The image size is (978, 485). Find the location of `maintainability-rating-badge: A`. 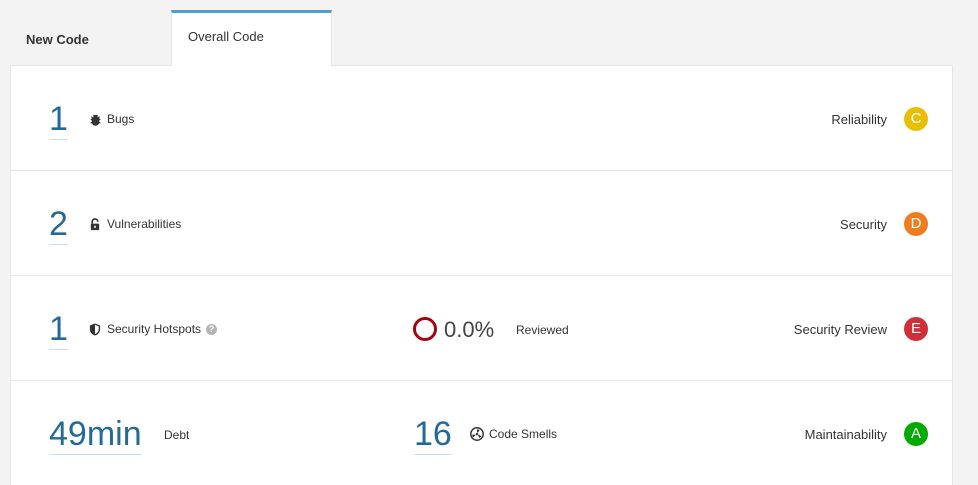

maintainability-rating-badge: A is located at coordinates (916, 434).